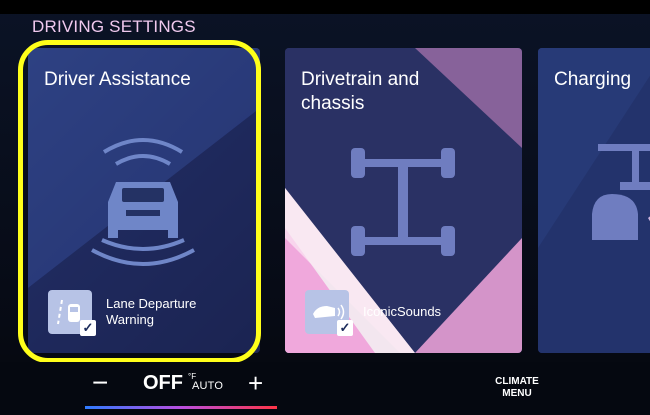  What do you see at coordinates (208, 386) in the screenshot?
I see `climate-mode-label: AUTO` at bounding box center [208, 386].